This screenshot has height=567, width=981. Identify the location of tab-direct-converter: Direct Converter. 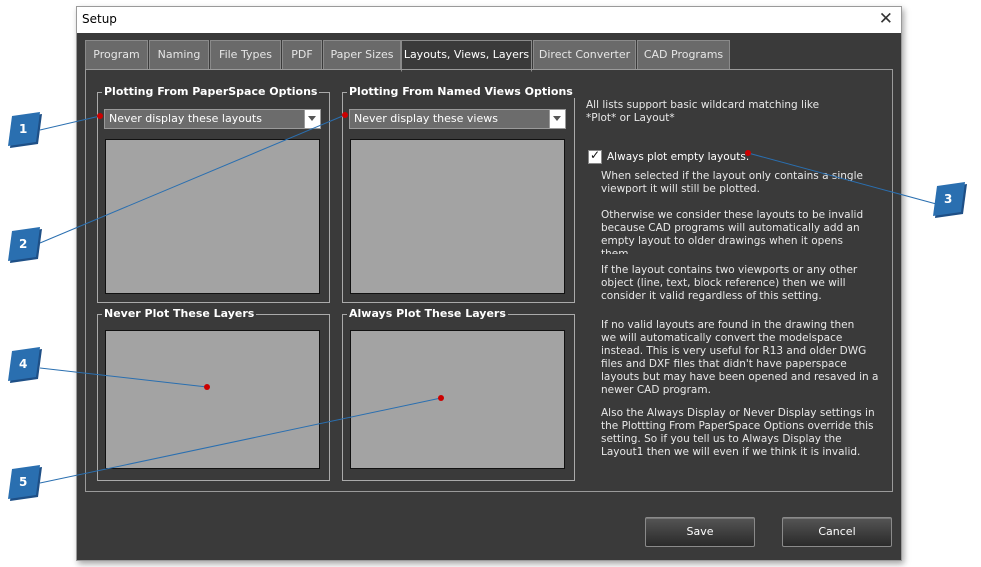
(584, 55).